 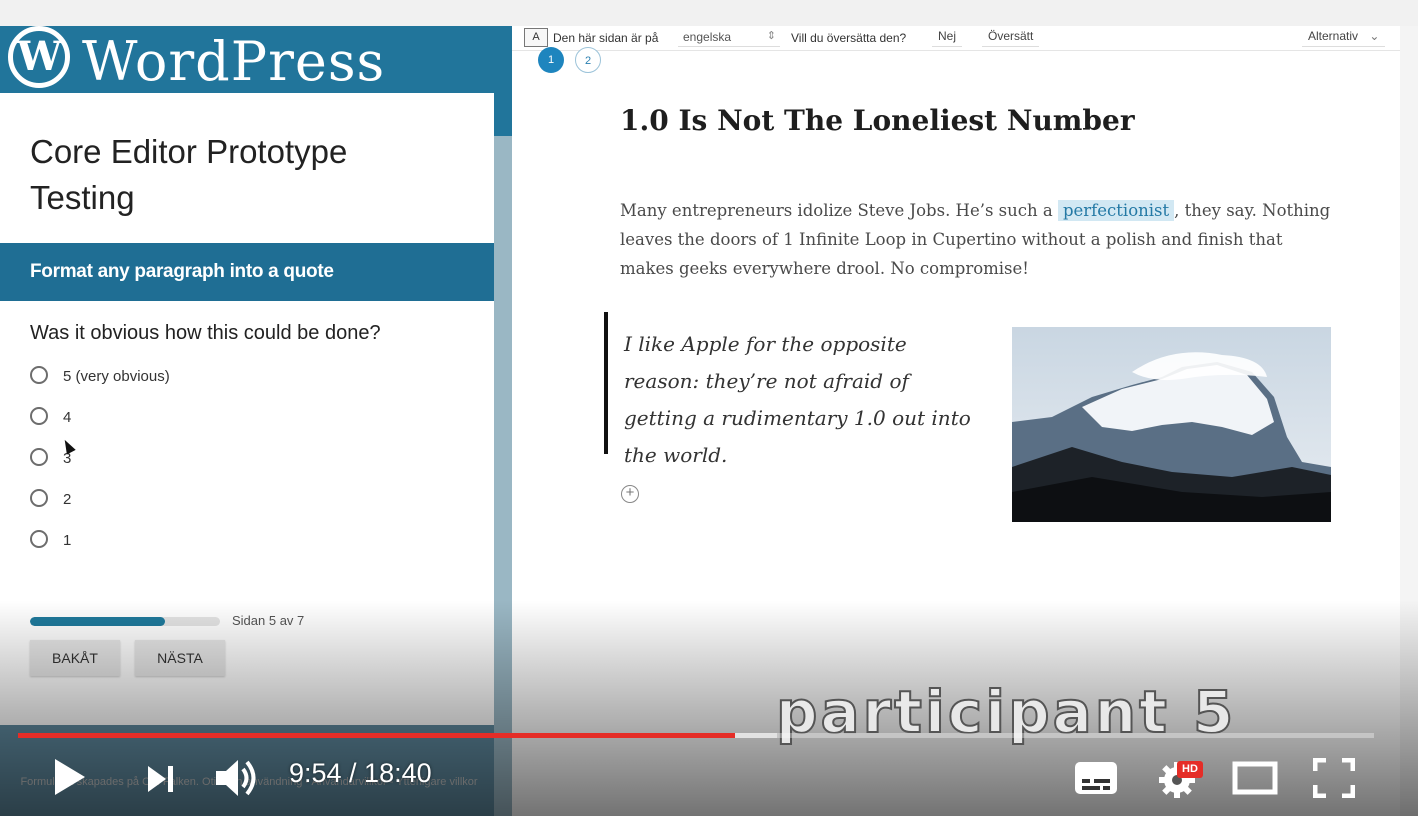 I want to click on post-title: 1.0 Is Not The Loneliest Number, so click(x=877, y=120).